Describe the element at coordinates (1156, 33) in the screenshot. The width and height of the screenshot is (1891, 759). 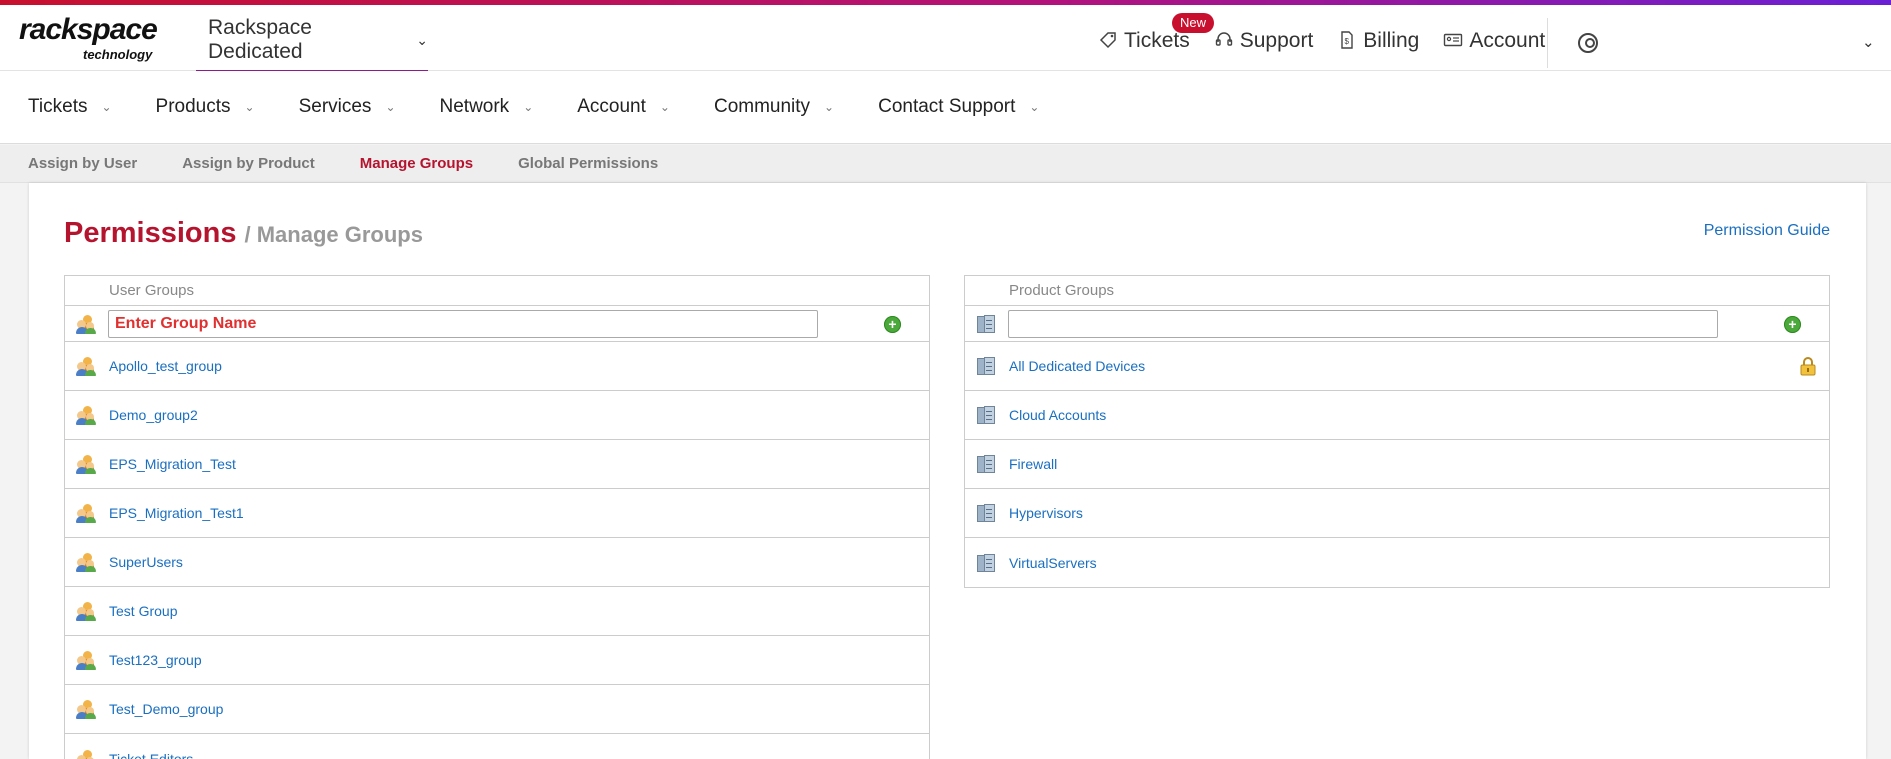
I see `header-link-tickets: Tickets New` at that location.